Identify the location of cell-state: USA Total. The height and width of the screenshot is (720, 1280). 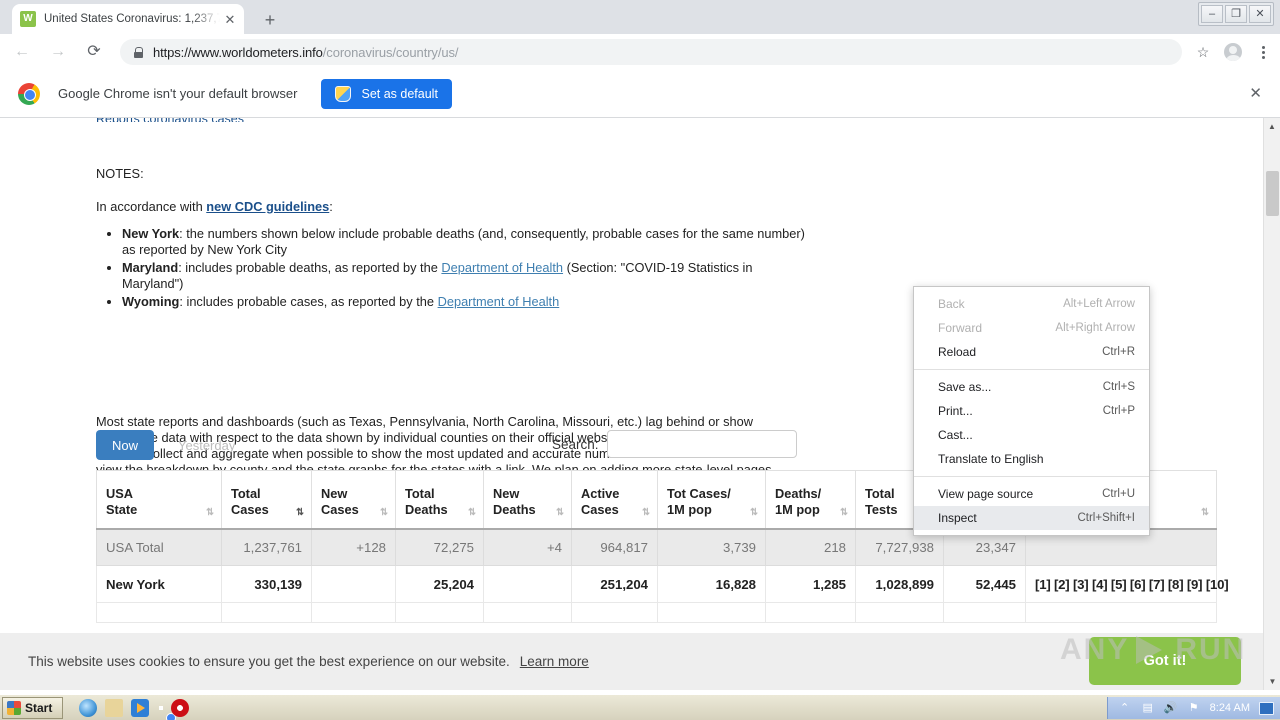
(159, 547).